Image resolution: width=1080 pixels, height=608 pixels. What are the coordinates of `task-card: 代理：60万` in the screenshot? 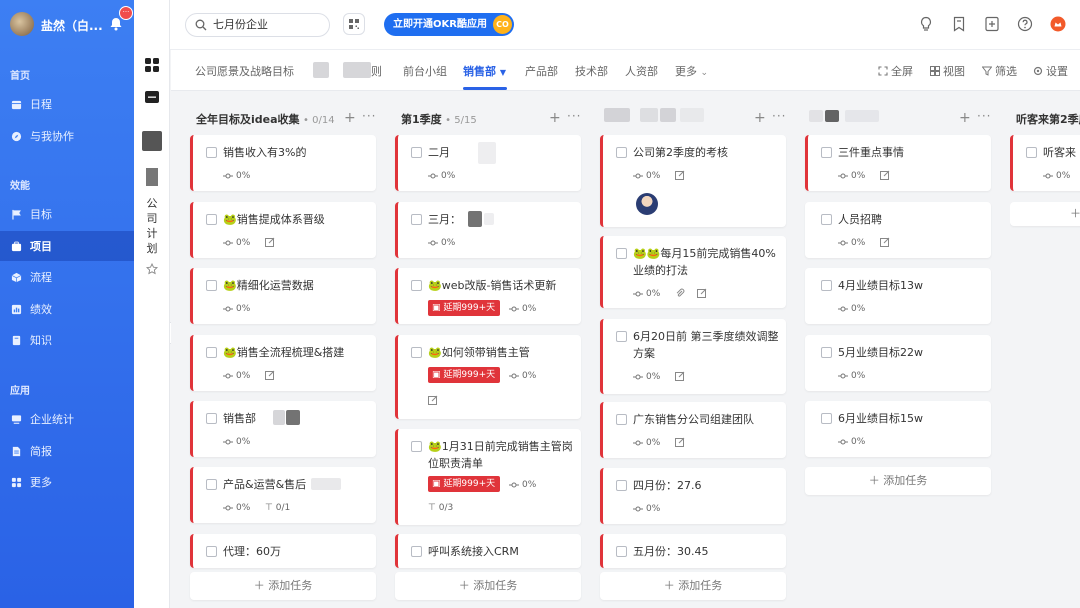 It's located at (283, 551).